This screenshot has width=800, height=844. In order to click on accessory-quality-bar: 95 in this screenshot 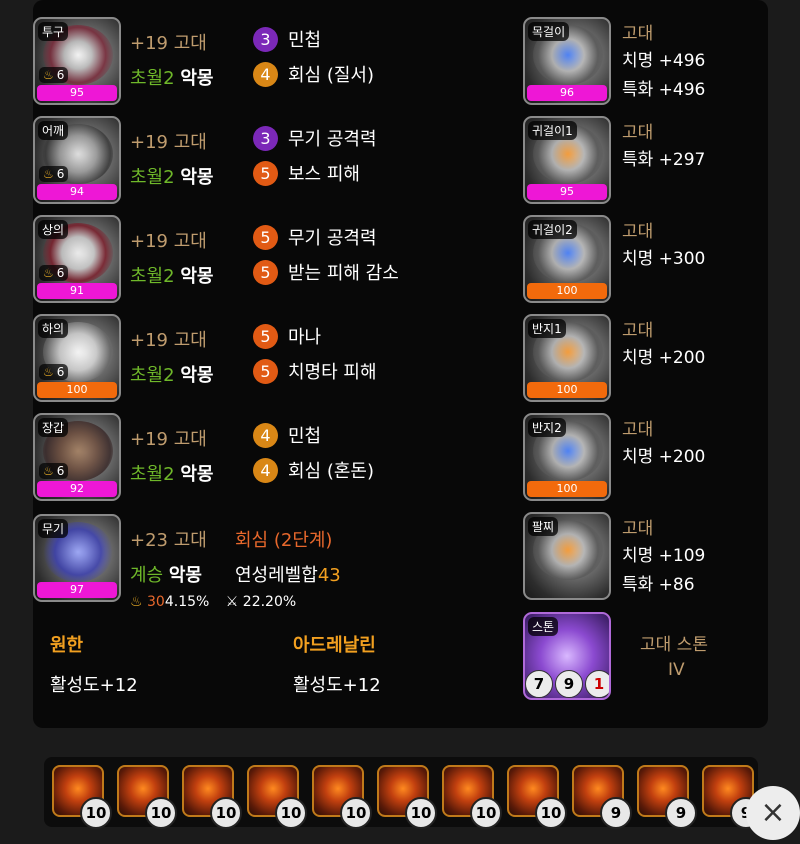, I will do `click(567, 192)`.